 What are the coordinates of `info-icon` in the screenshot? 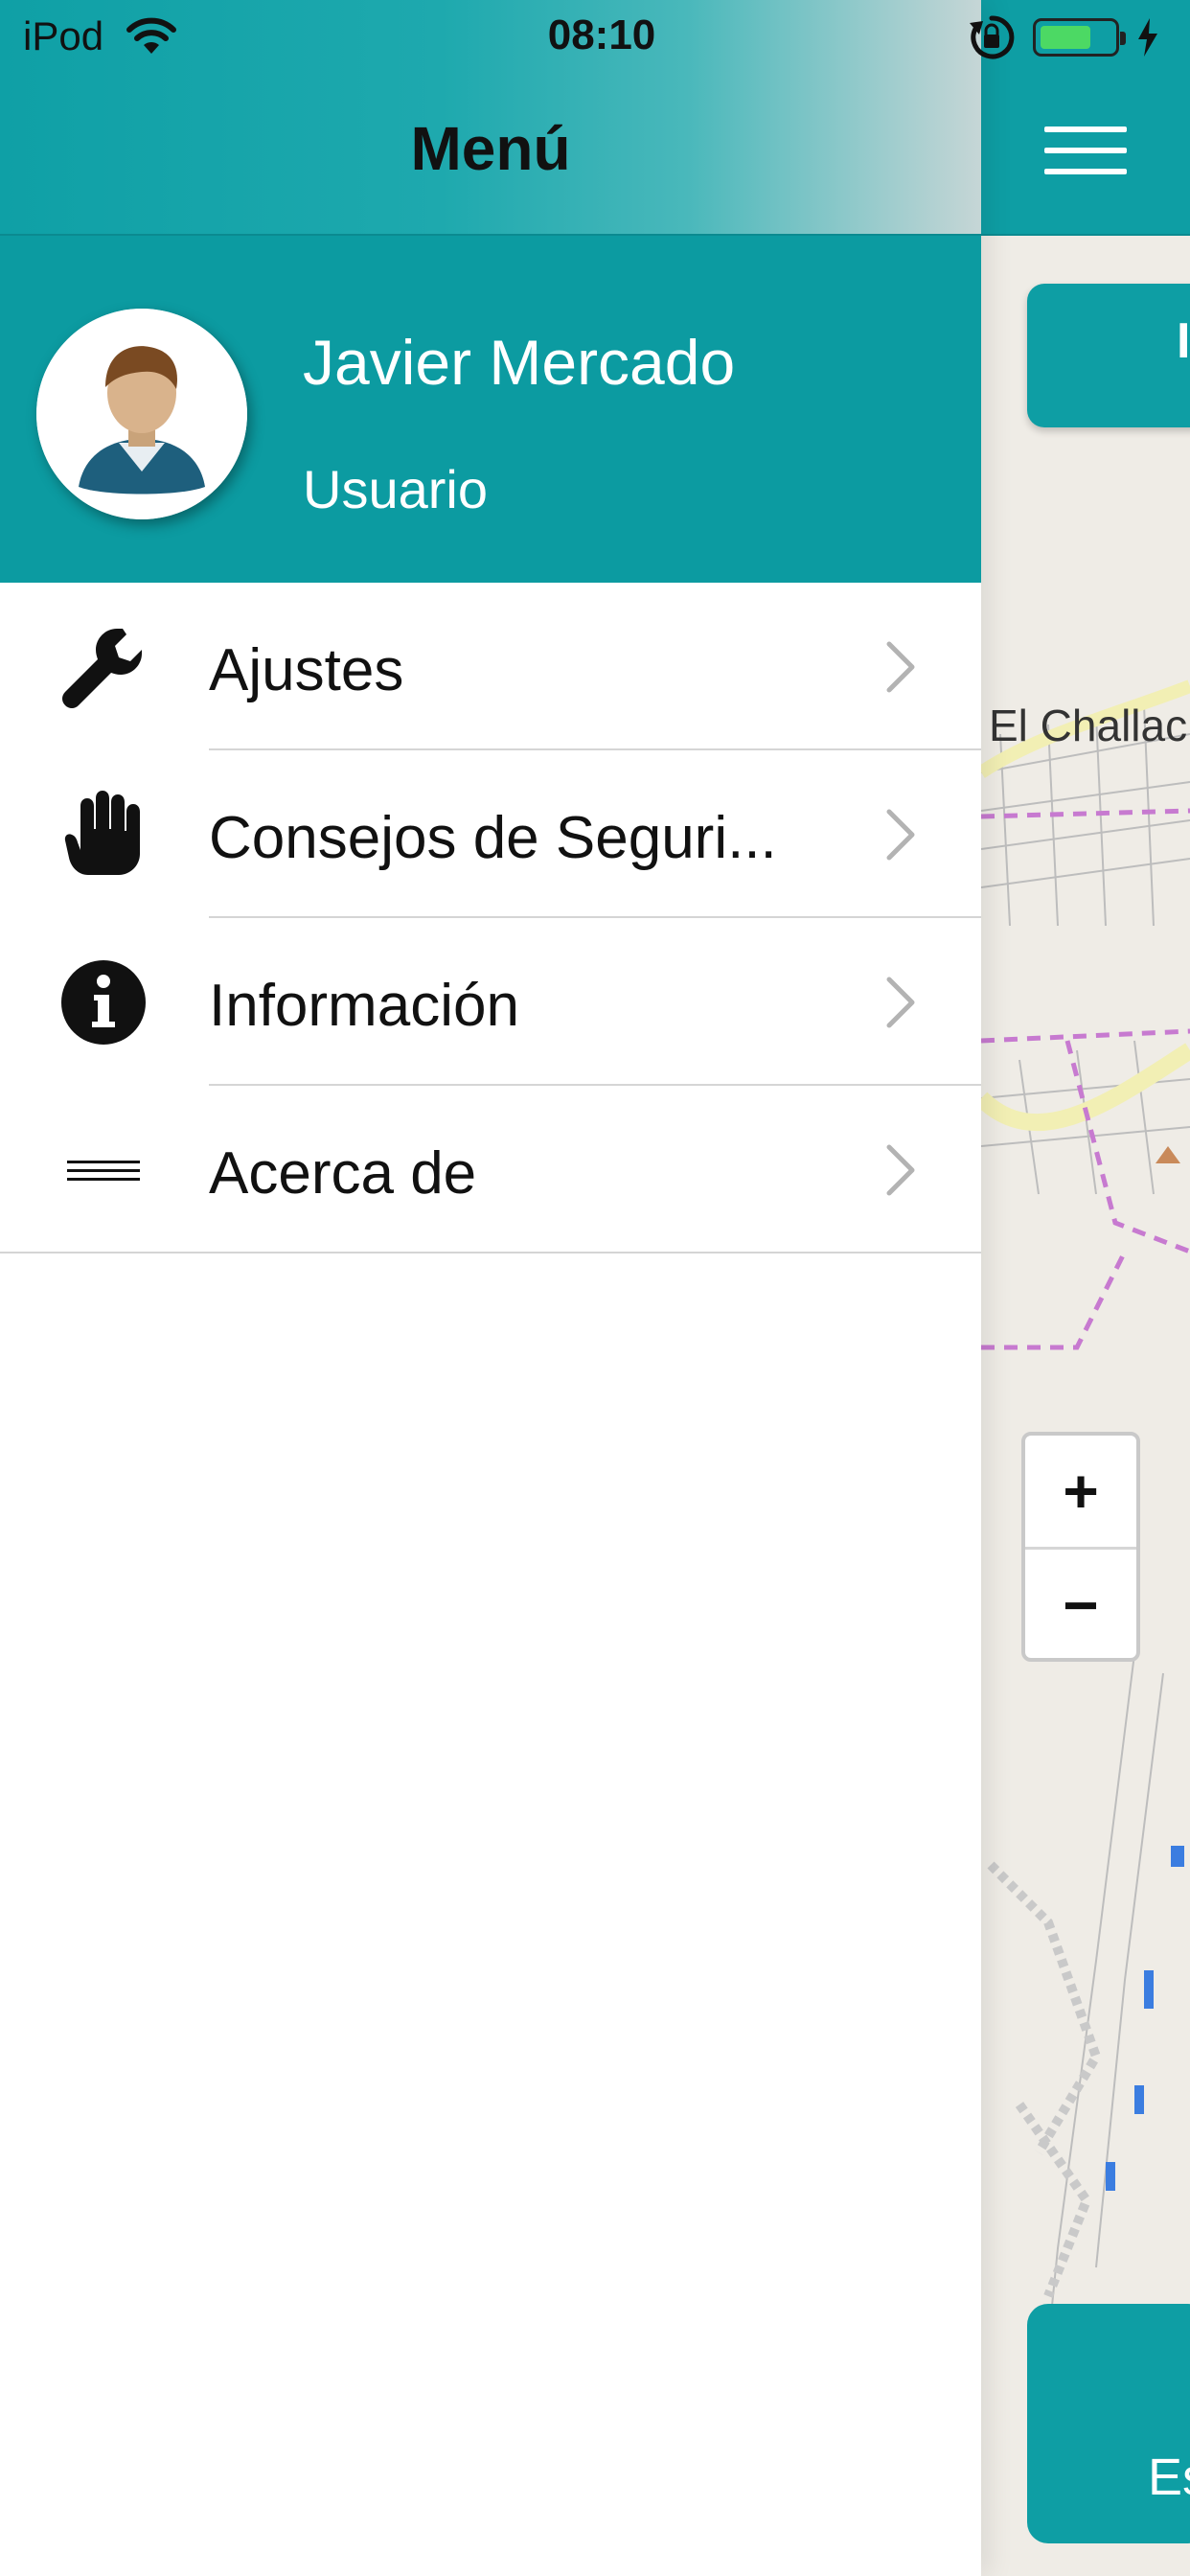 It's located at (103, 1002).